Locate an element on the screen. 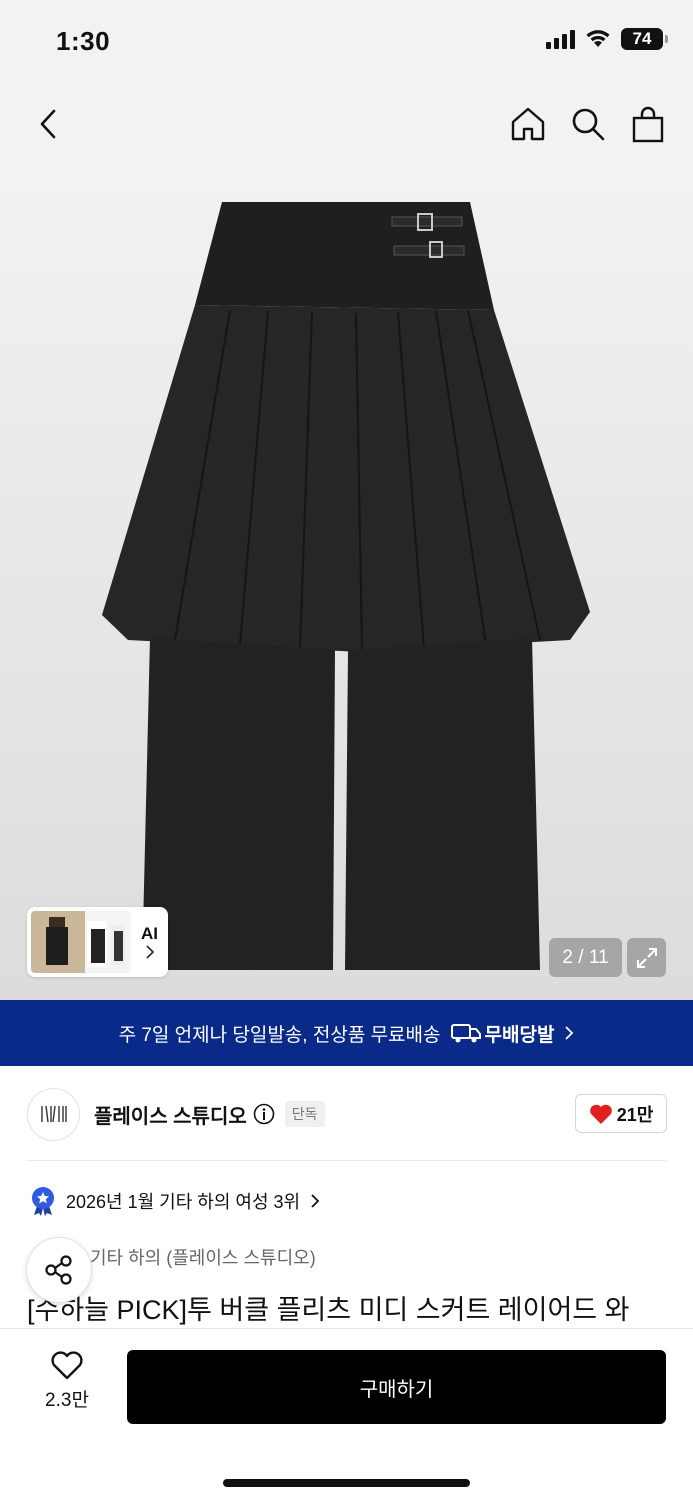 This screenshot has height=1500, width=693. delivery-truck-icon is located at coordinates (465, 1033).